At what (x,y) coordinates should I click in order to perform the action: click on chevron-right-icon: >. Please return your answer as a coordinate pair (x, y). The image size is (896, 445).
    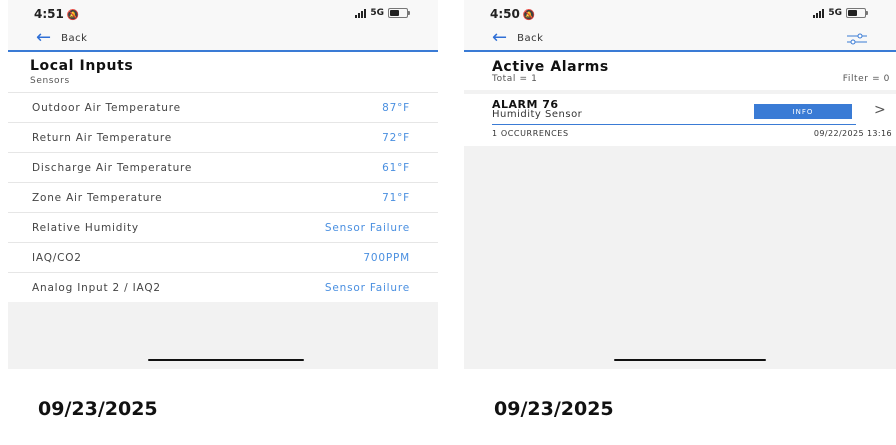
    Looking at the image, I should click on (880, 110).